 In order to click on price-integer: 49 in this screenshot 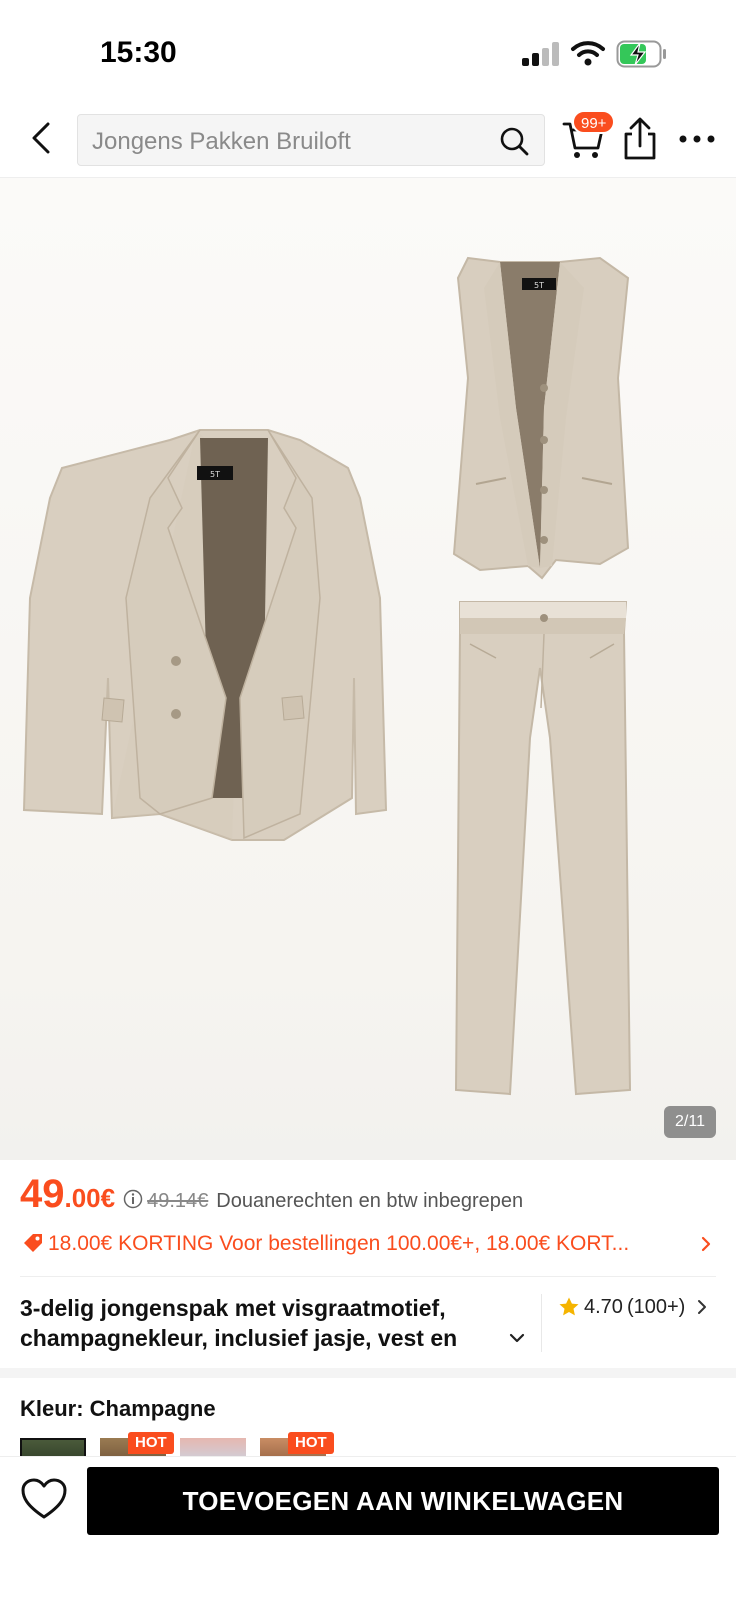, I will do `click(42, 1194)`.